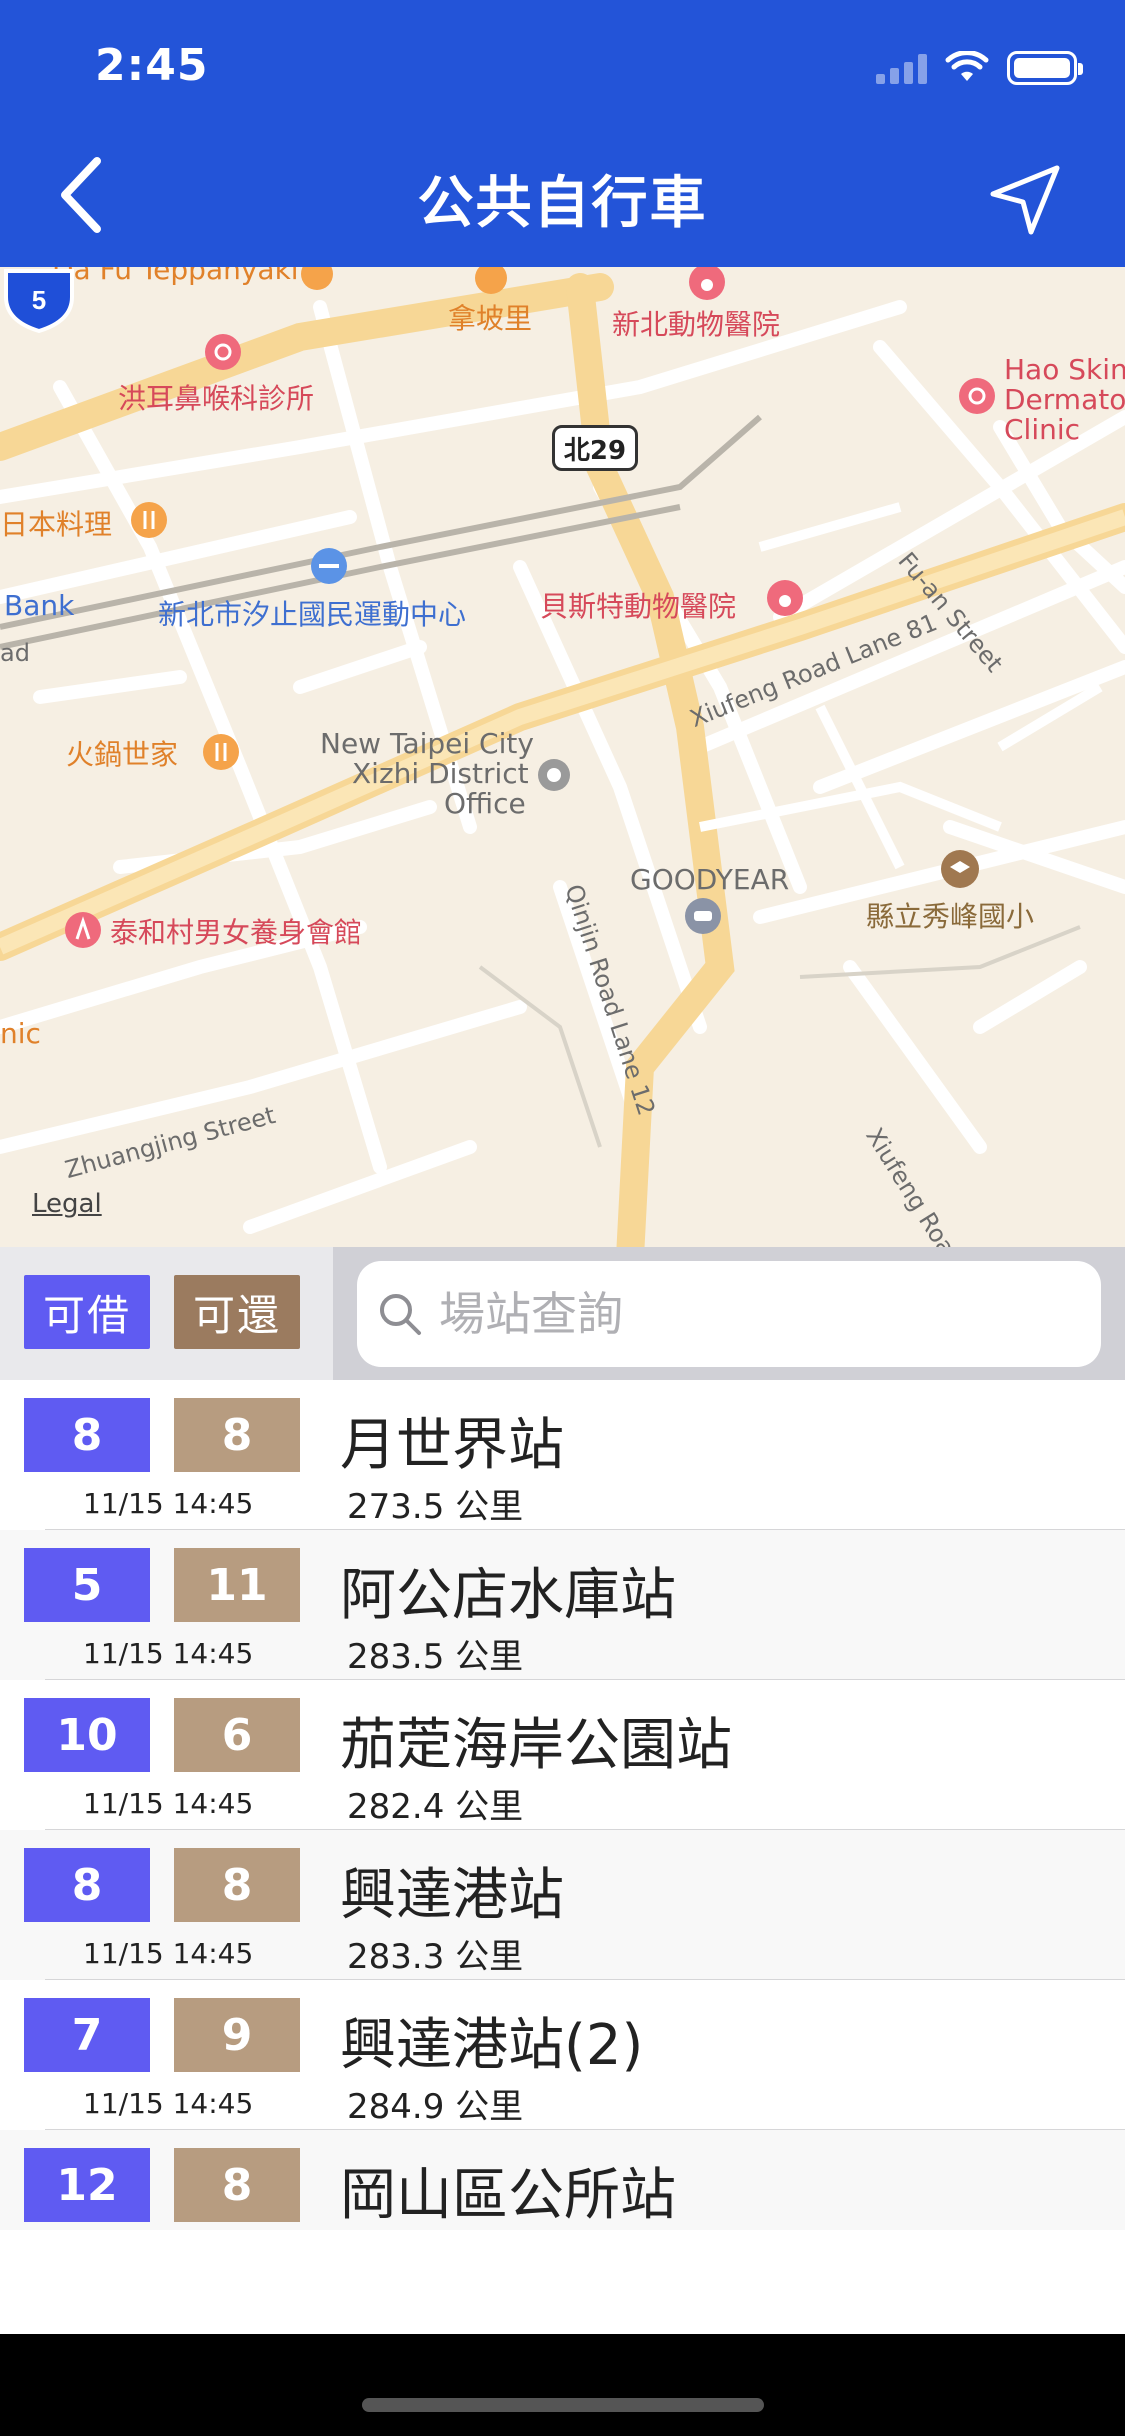  Describe the element at coordinates (1064, 369) in the screenshot. I see `map-label-hao-skin-1: Hao Skin` at that location.